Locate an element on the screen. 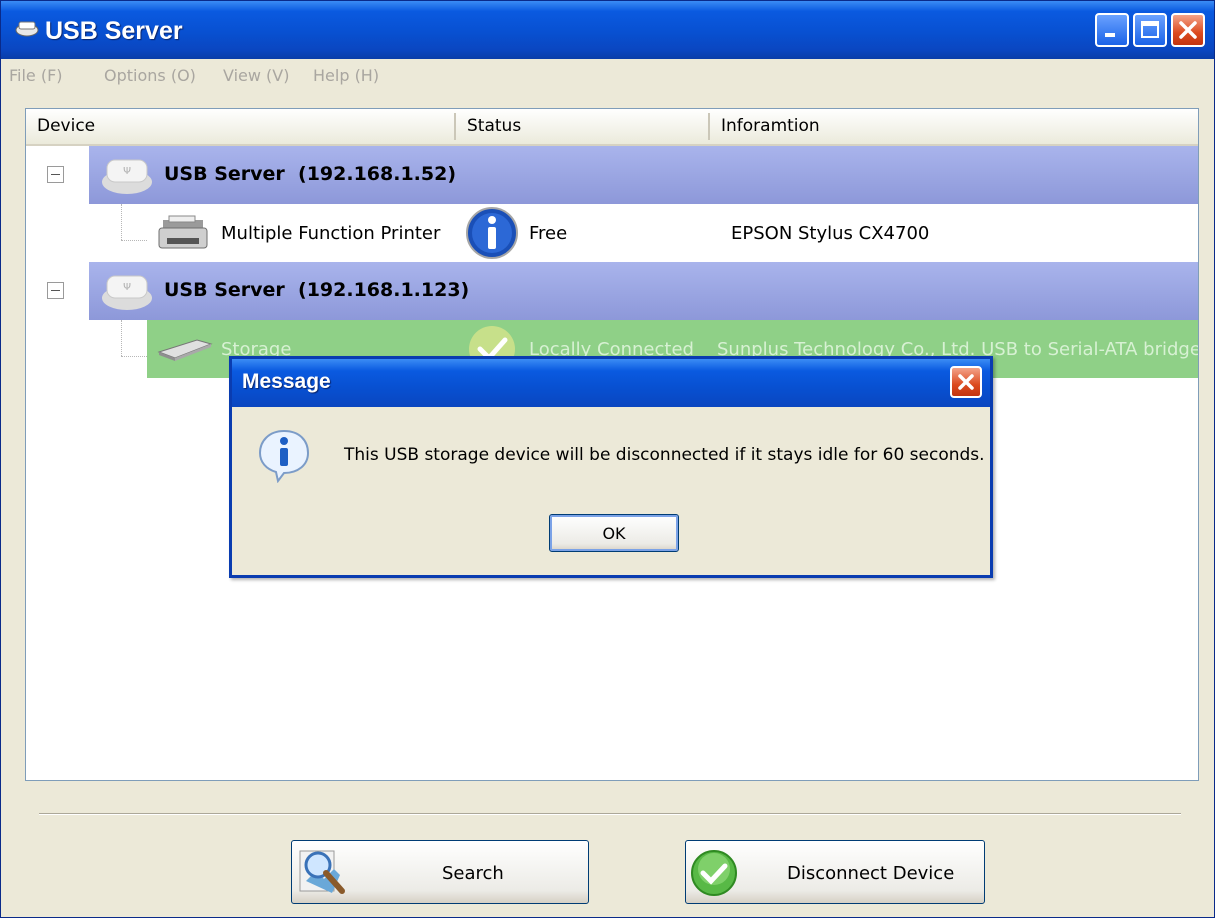  search-label: Search is located at coordinates (473, 873).